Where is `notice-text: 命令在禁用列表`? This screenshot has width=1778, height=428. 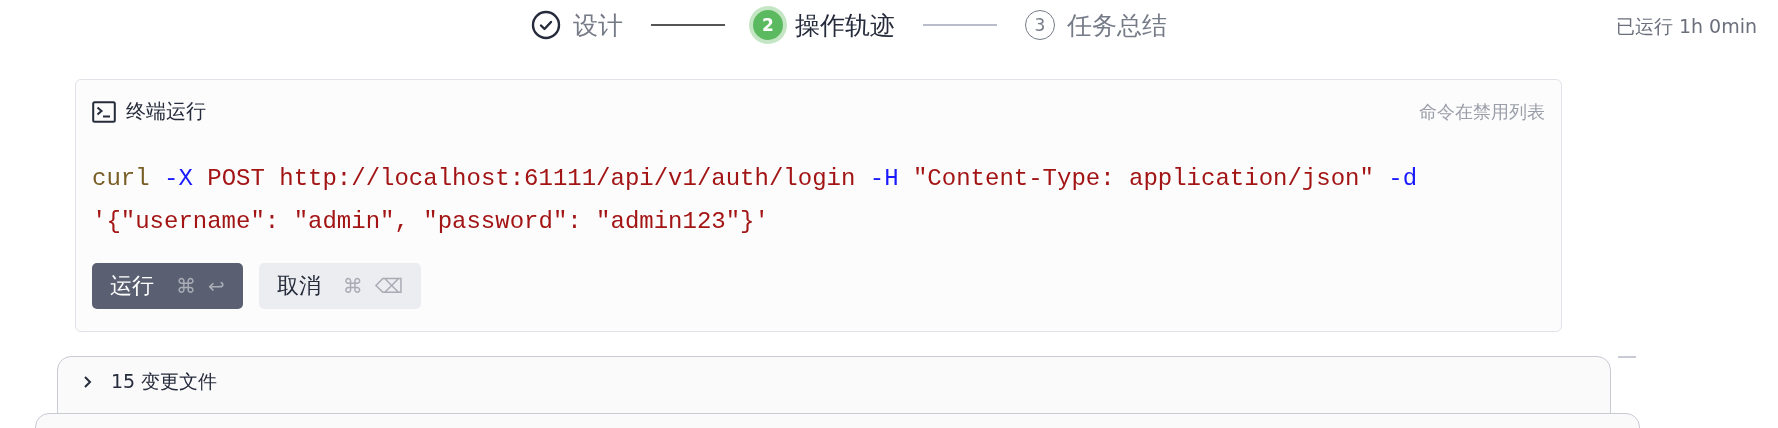
notice-text: 命令在禁用列表 is located at coordinates (1482, 111).